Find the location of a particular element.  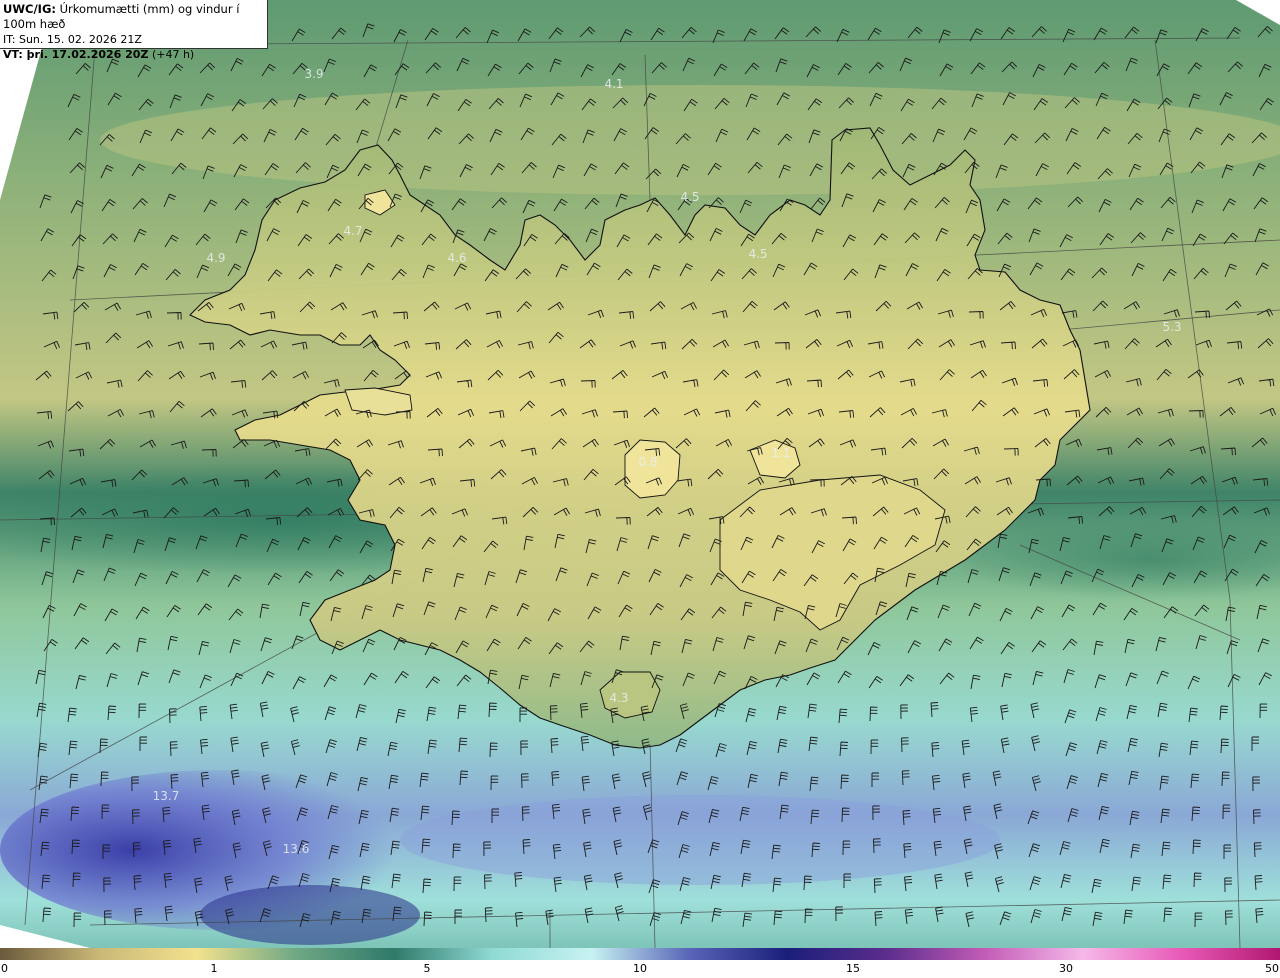

colorbar: 0 1 5 10 15 30 50 is located at coordinates (640, 963).